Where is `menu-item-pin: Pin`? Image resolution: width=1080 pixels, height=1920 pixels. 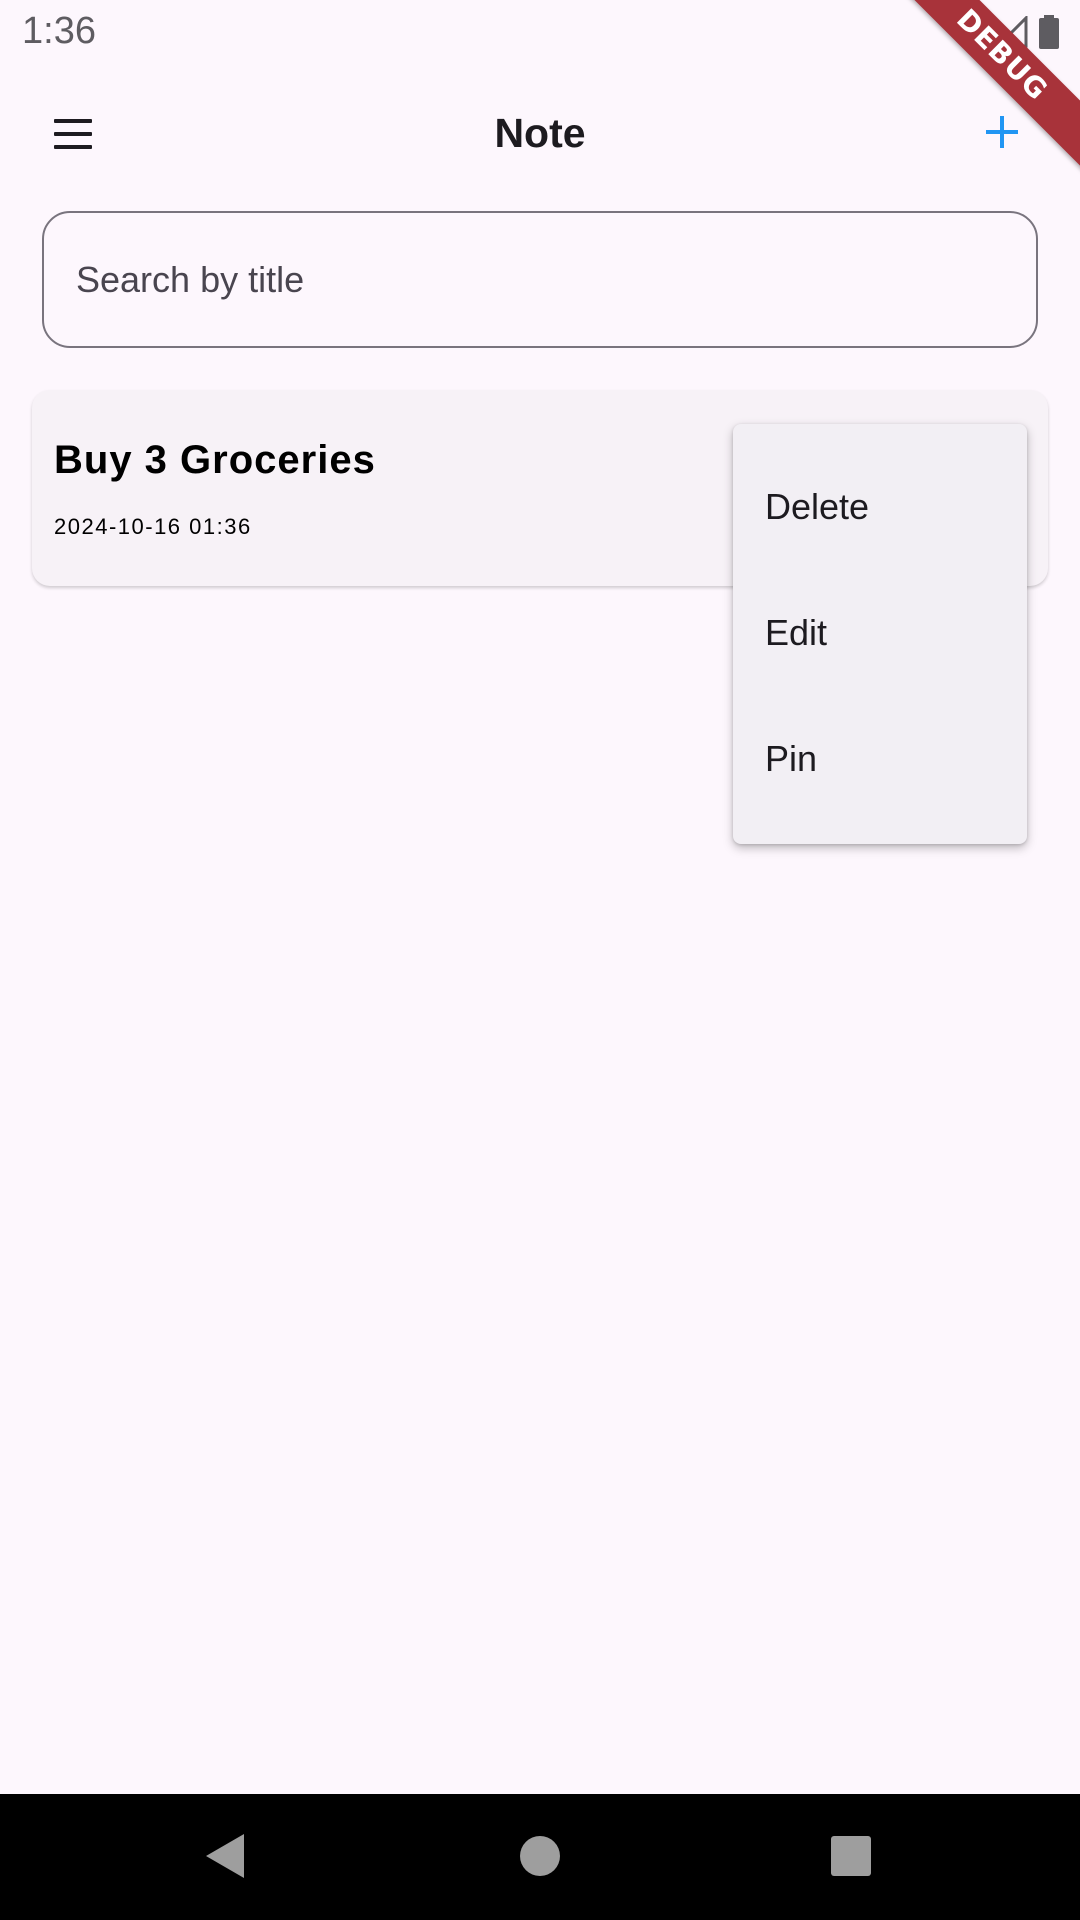
menu-item-pin: Pin is located at coordinates (880, 759).